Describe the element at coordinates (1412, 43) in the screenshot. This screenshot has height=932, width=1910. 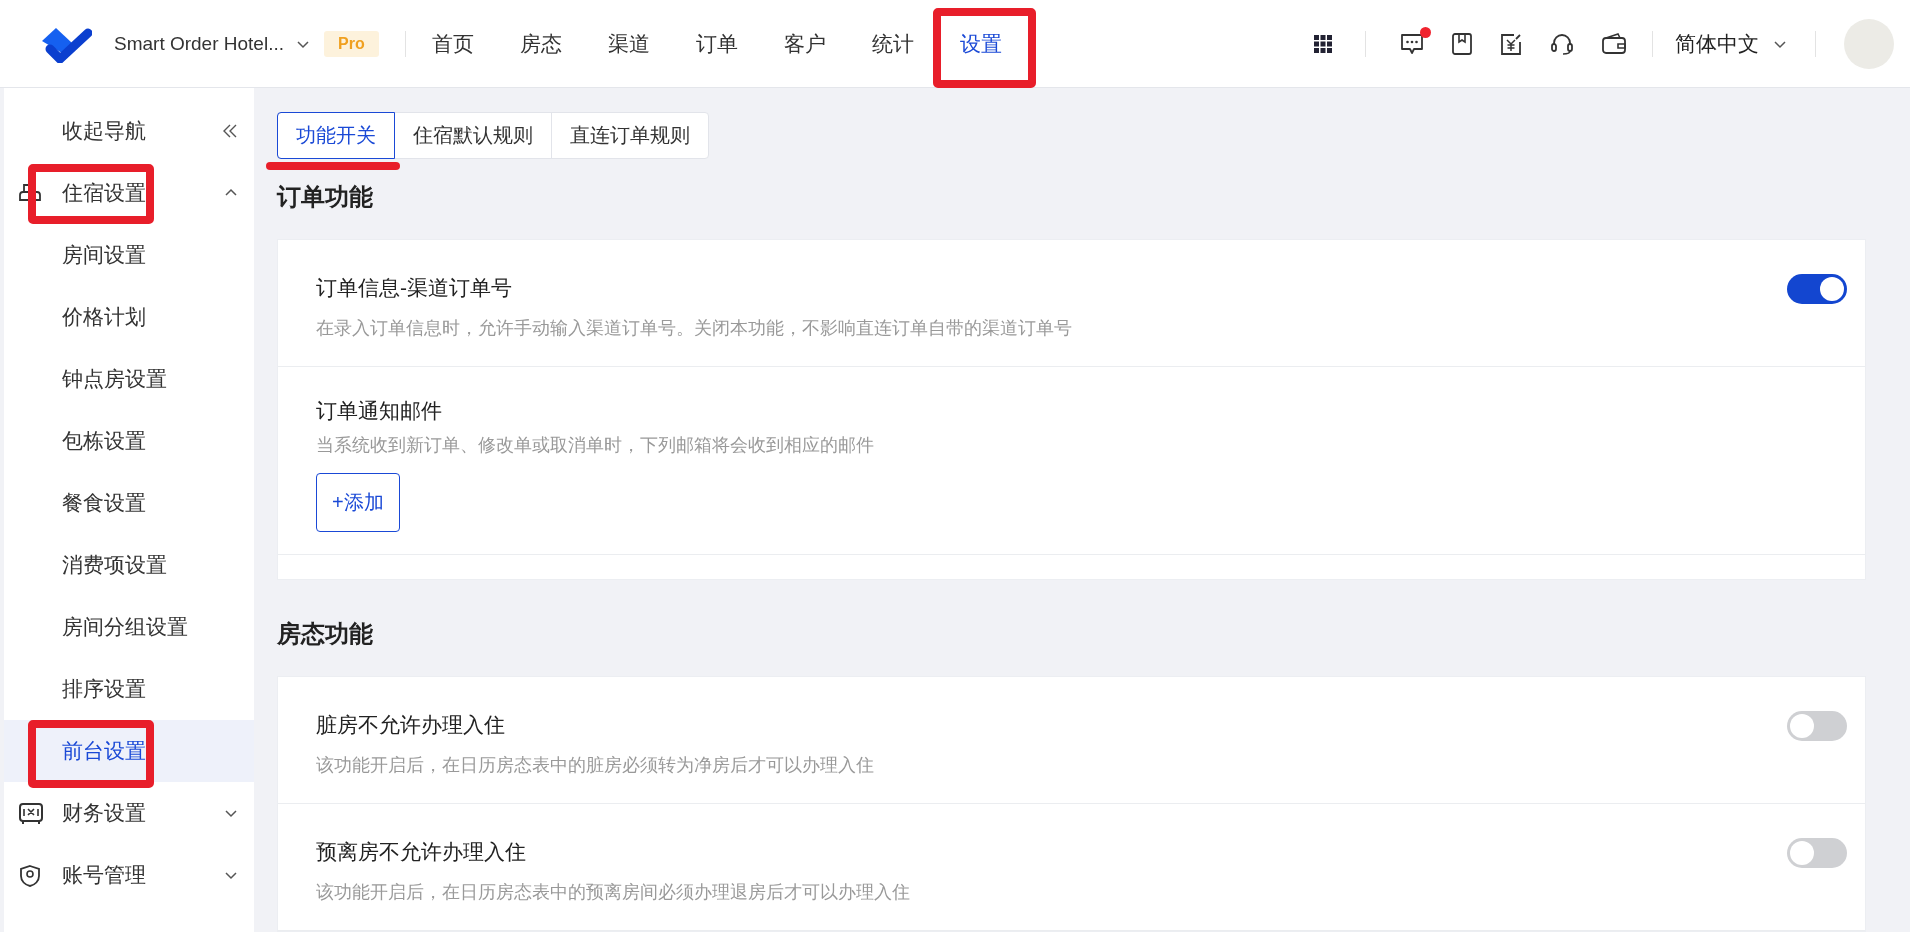
I see `chat-icon` at that location.